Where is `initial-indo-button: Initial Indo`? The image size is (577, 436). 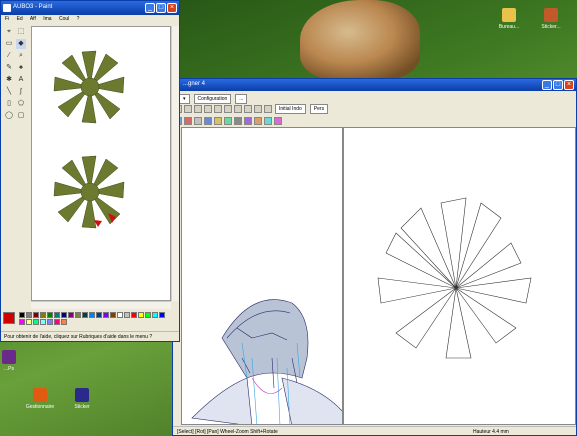
initial-indo-button: Initial Indo is located at coordinates (290, 109).